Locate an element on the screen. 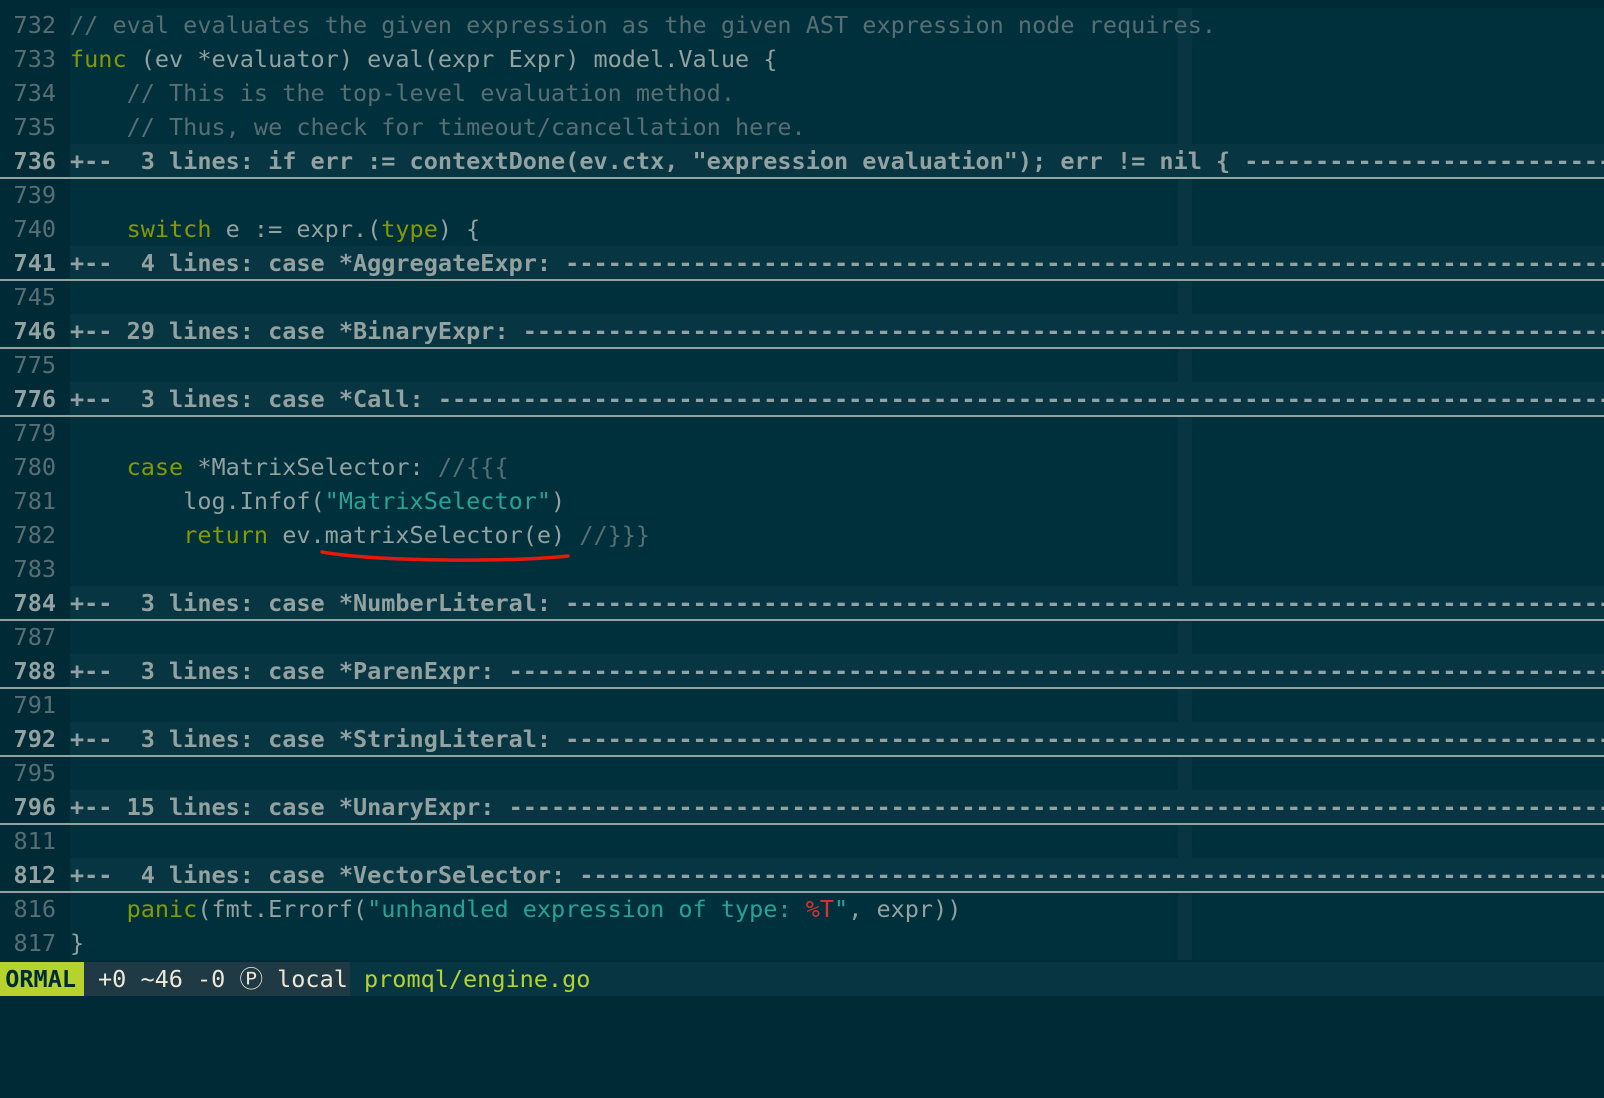  code-token: e := expr.( is located at coordinates (296, 229).